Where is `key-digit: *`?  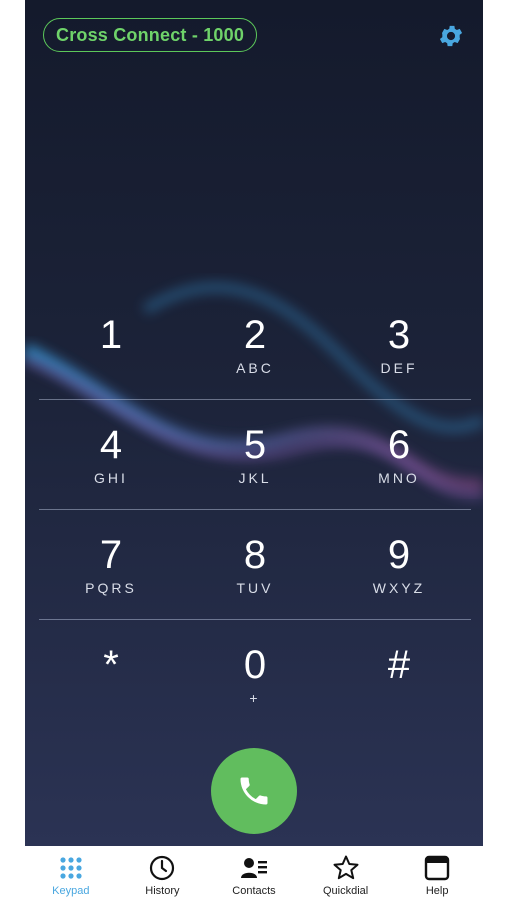
key-digit: * is located at coordinates (111, 664).